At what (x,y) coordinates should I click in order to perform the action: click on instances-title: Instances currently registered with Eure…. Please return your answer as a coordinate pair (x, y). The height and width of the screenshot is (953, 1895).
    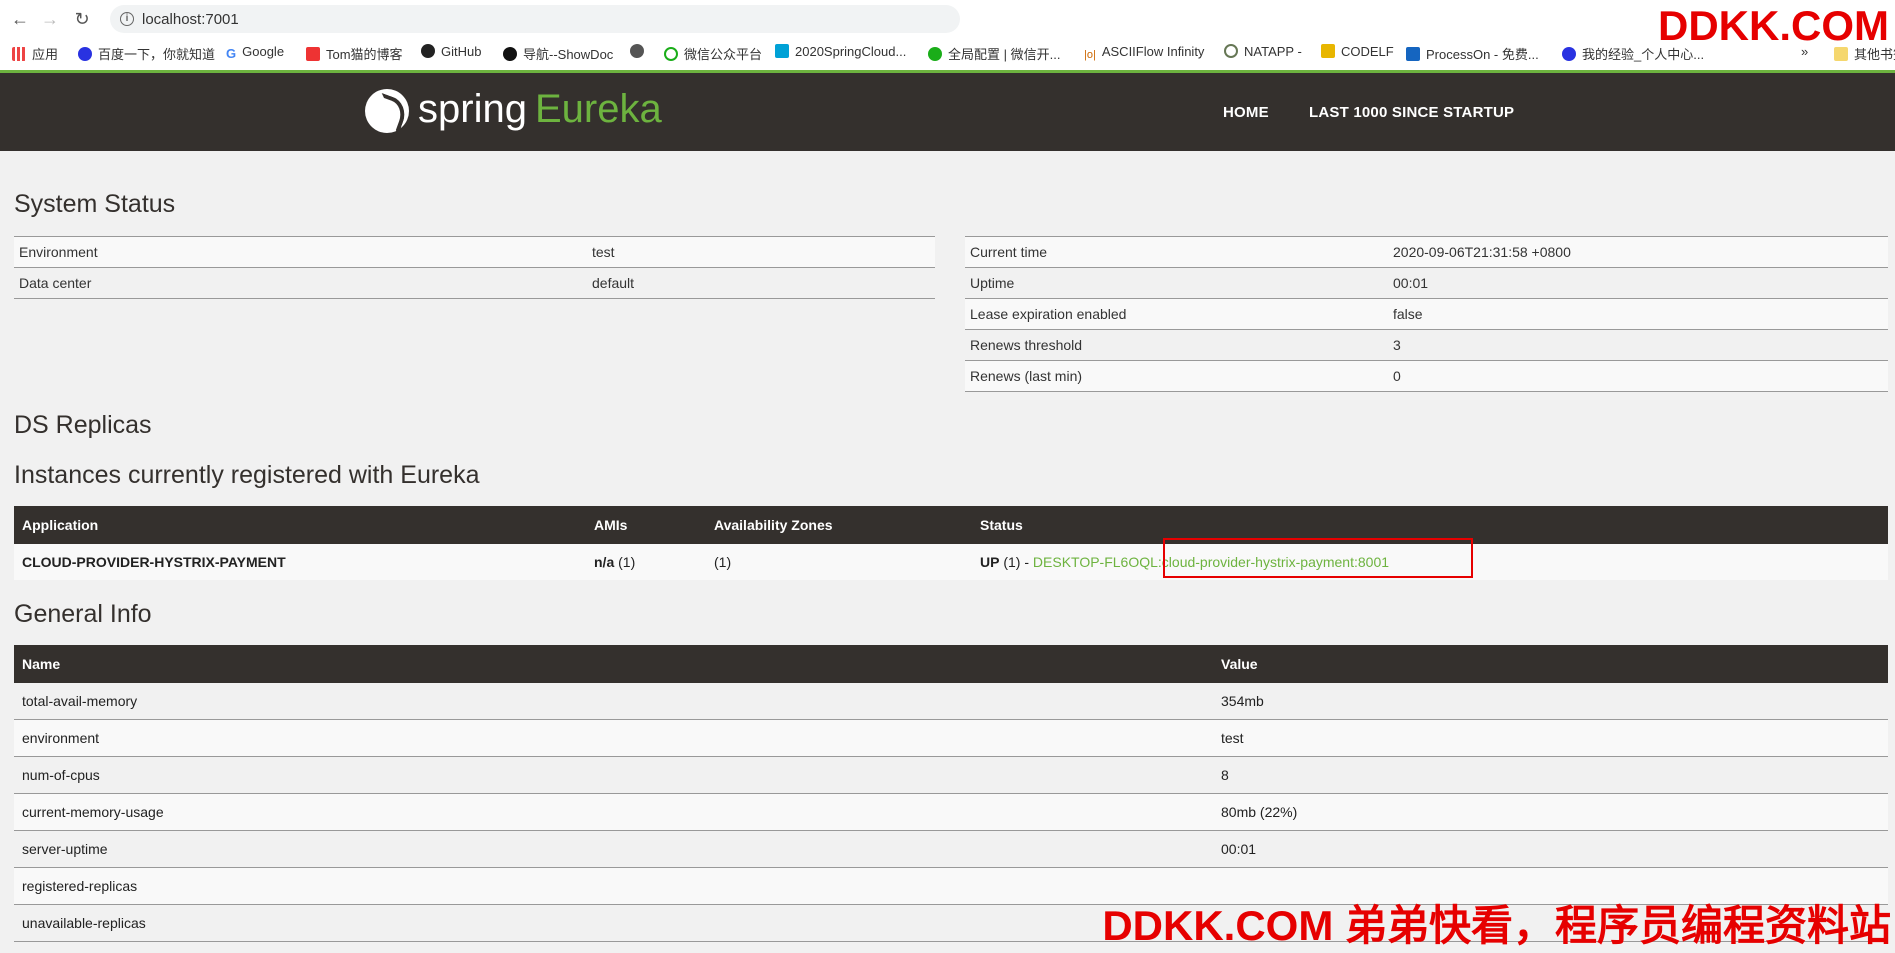
    Looking at the image, I should click on (247, 475).